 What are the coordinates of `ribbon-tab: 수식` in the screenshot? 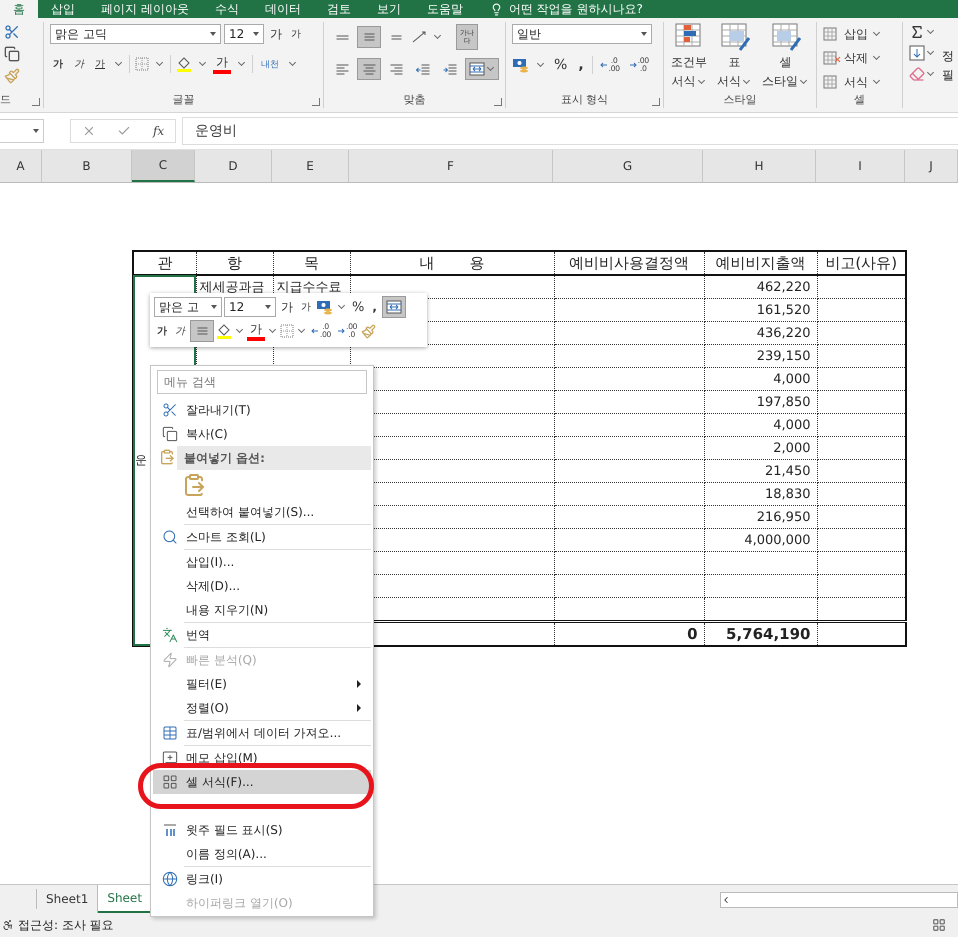 It's located at (227, 9).